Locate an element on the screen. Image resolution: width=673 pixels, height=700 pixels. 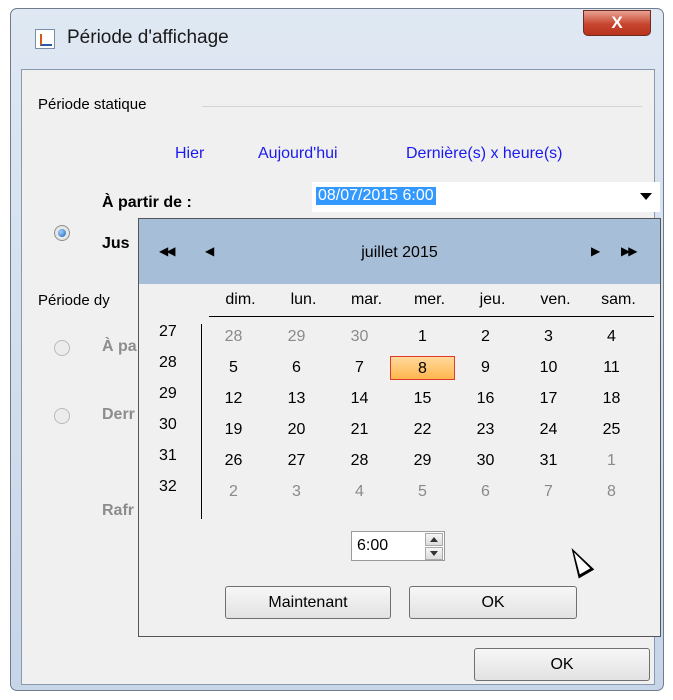
dynamic-from-label: À pa is located at coordinates (119, 346).